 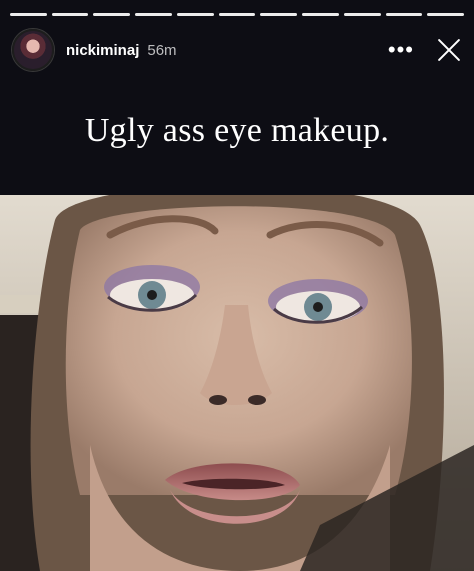 I want to click on more-horizontal-icon: •••, so click(x=400, y=49).